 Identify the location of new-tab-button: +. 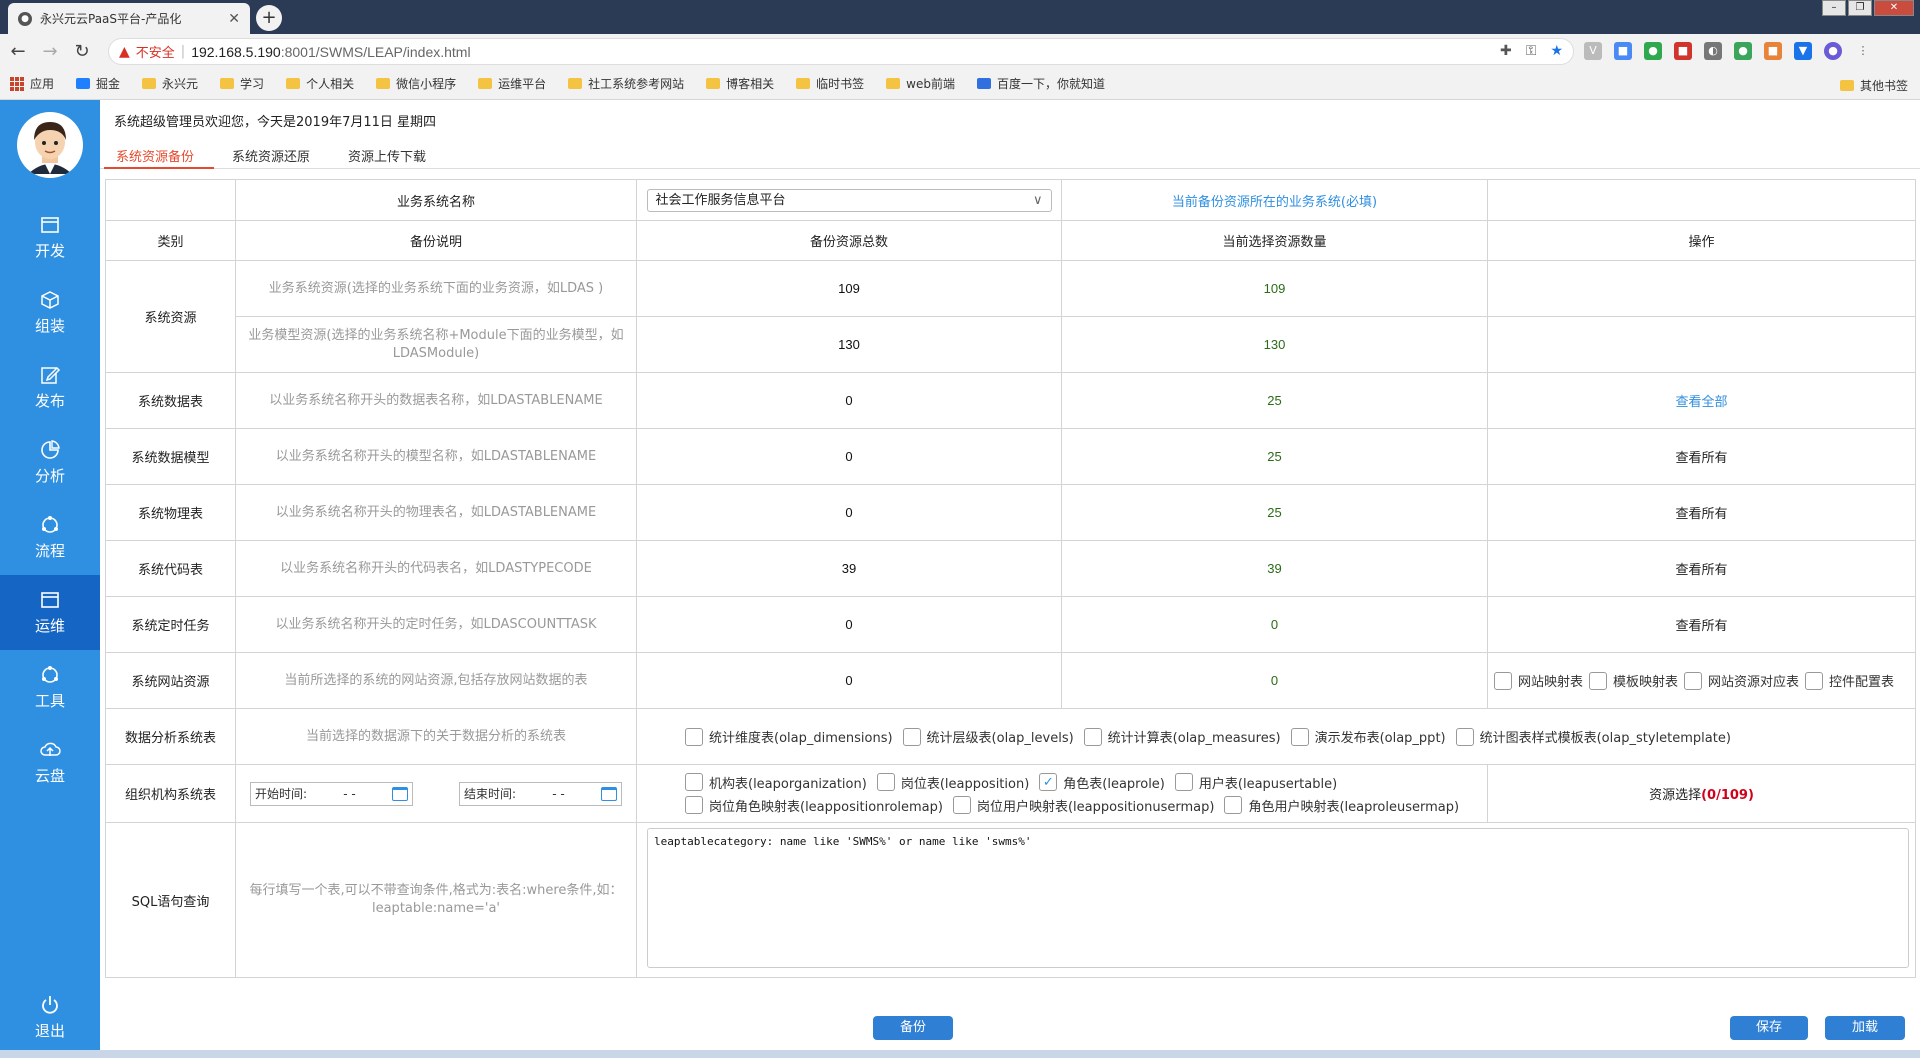
(269, 18).